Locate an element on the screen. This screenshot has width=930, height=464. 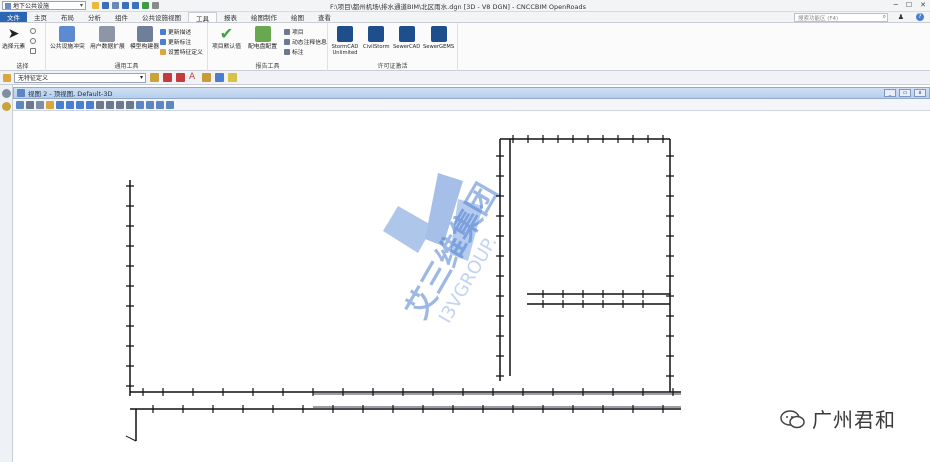
window-area-icon is located at coordinates (80, 104).